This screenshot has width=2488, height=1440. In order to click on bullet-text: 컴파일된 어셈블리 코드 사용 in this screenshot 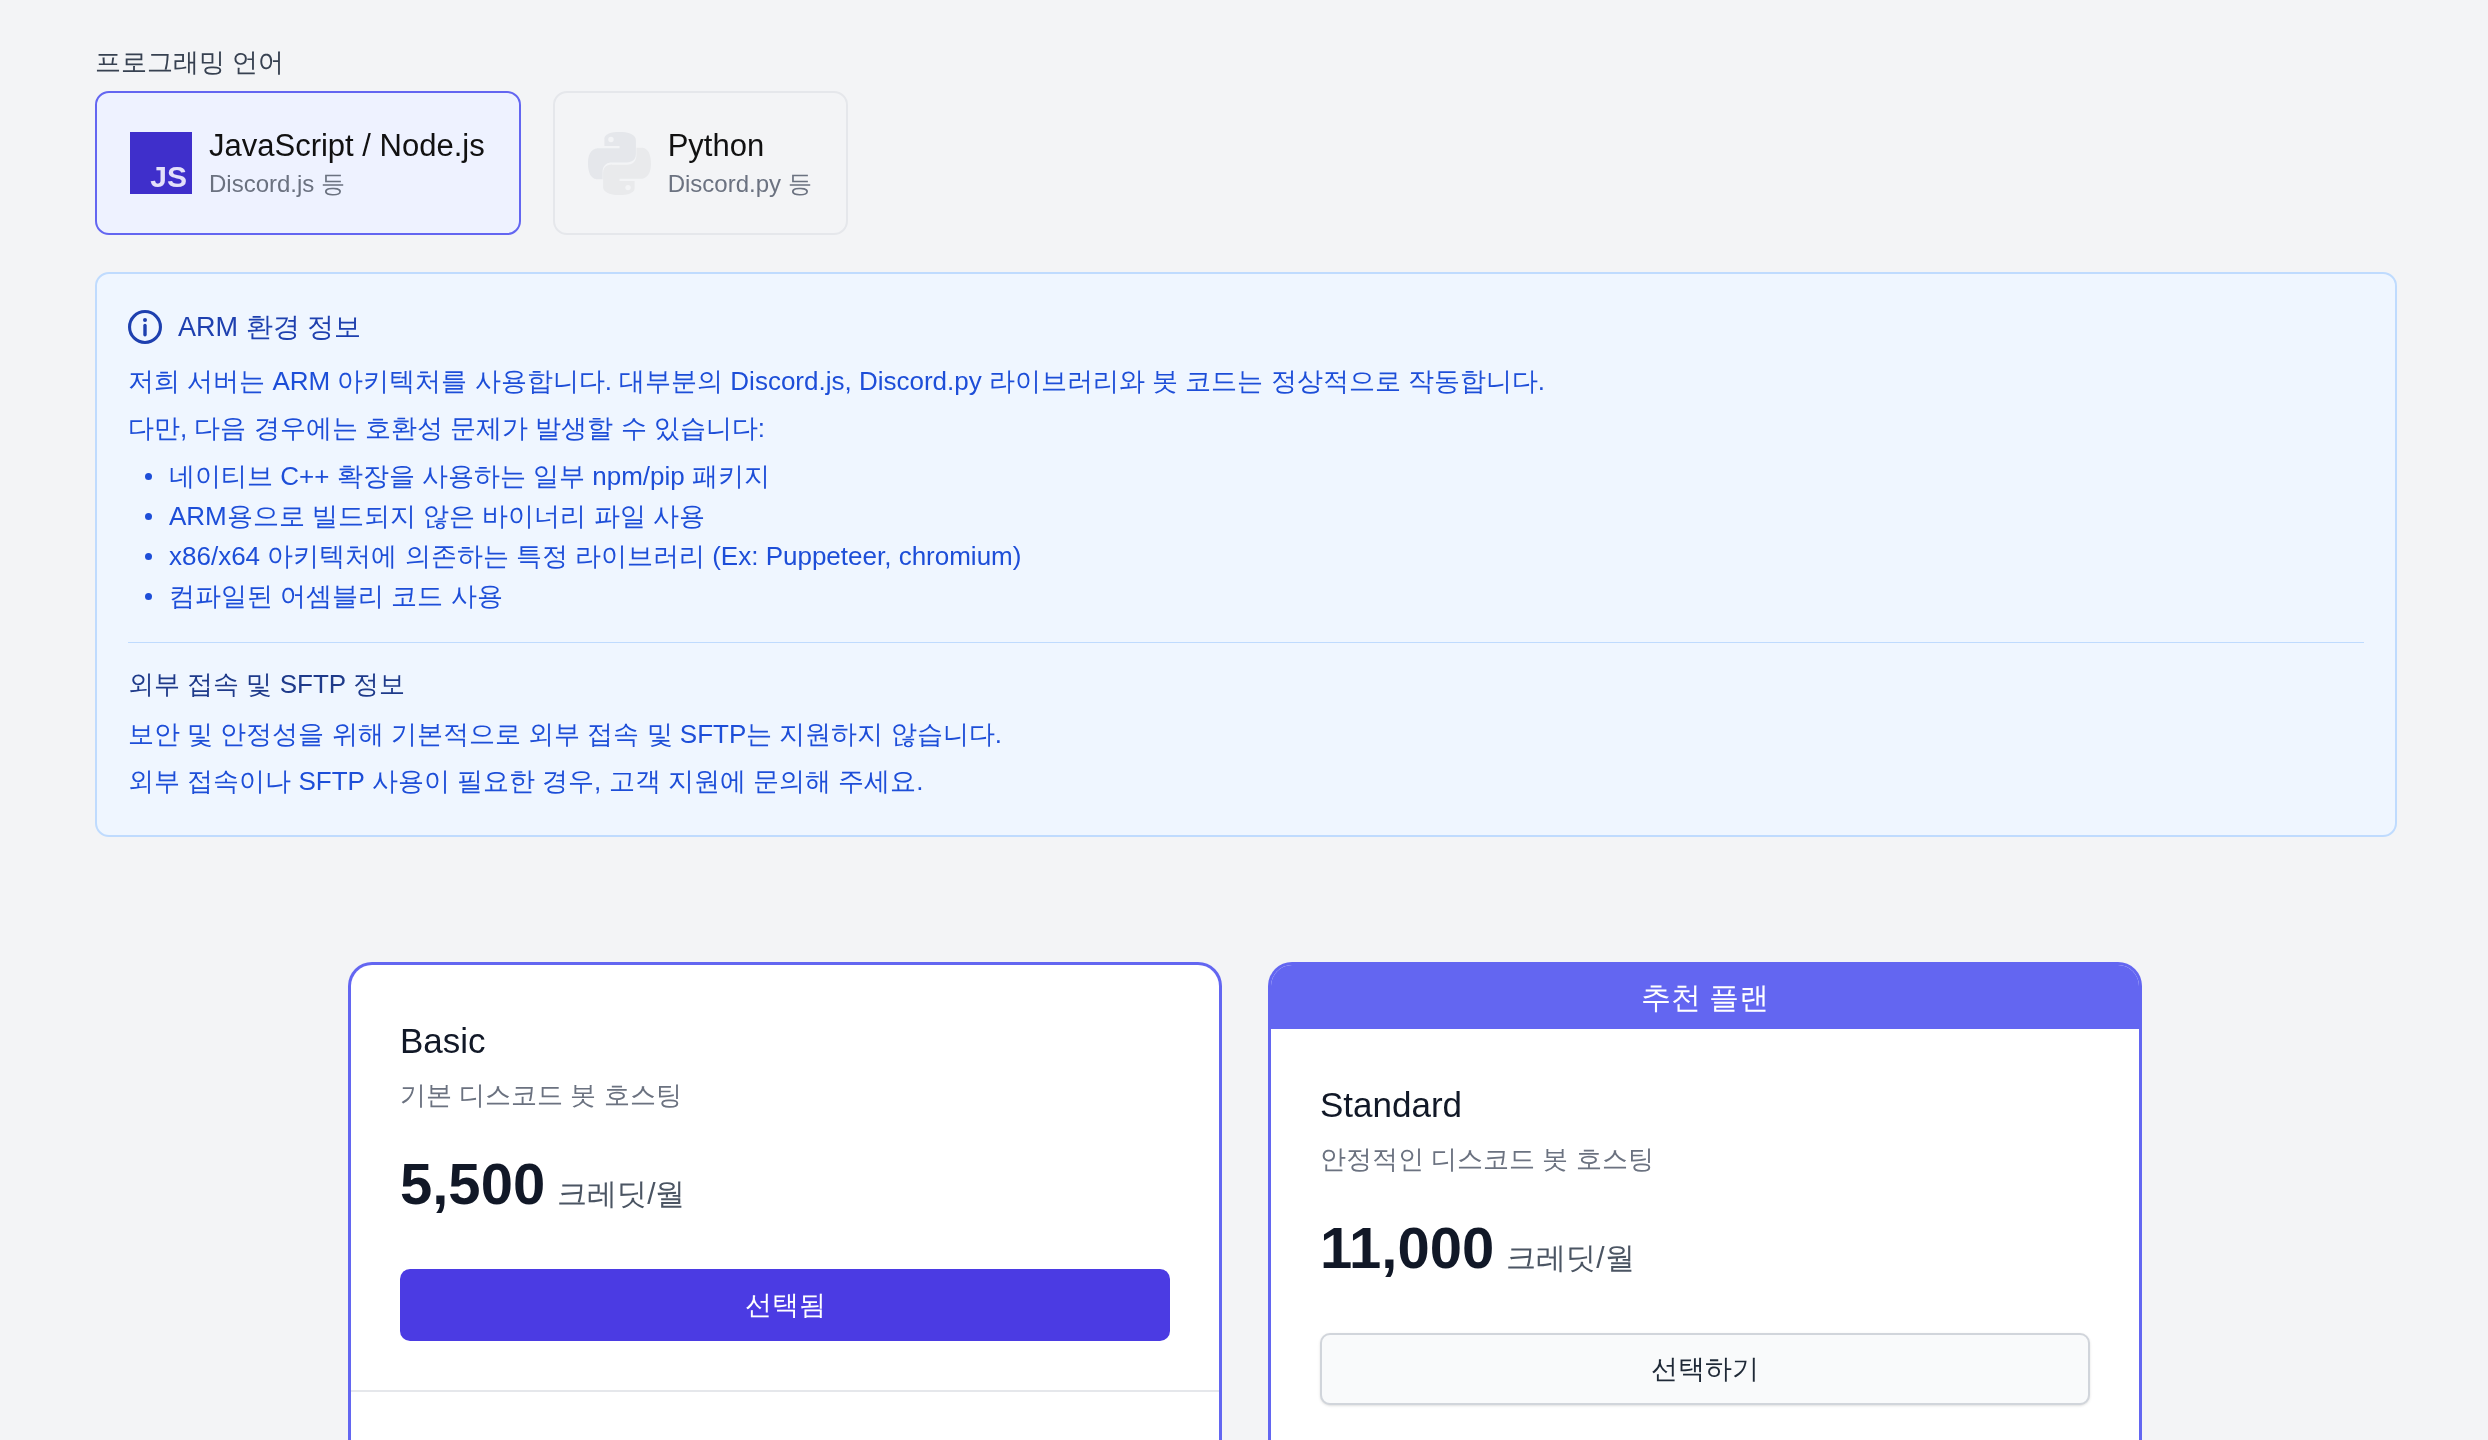, I will do `click(336, 596)`.